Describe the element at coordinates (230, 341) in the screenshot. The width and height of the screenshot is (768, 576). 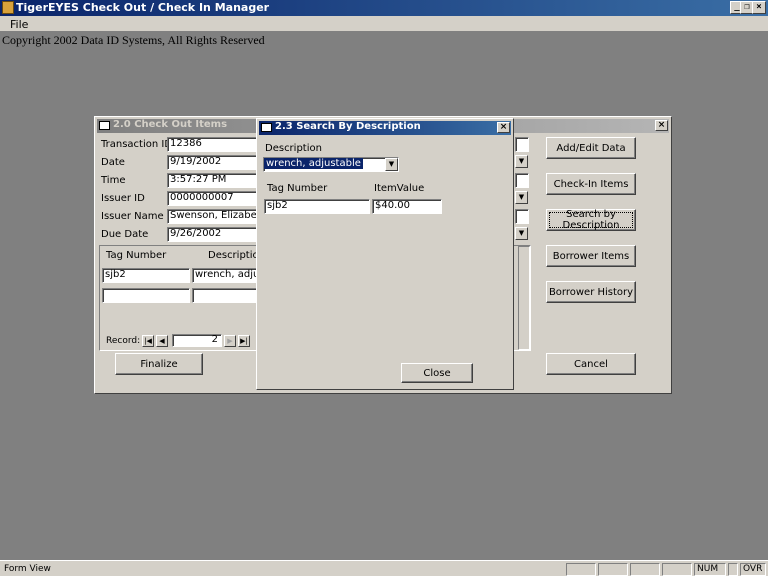
I see `next-record-icon: ▶` at that location.